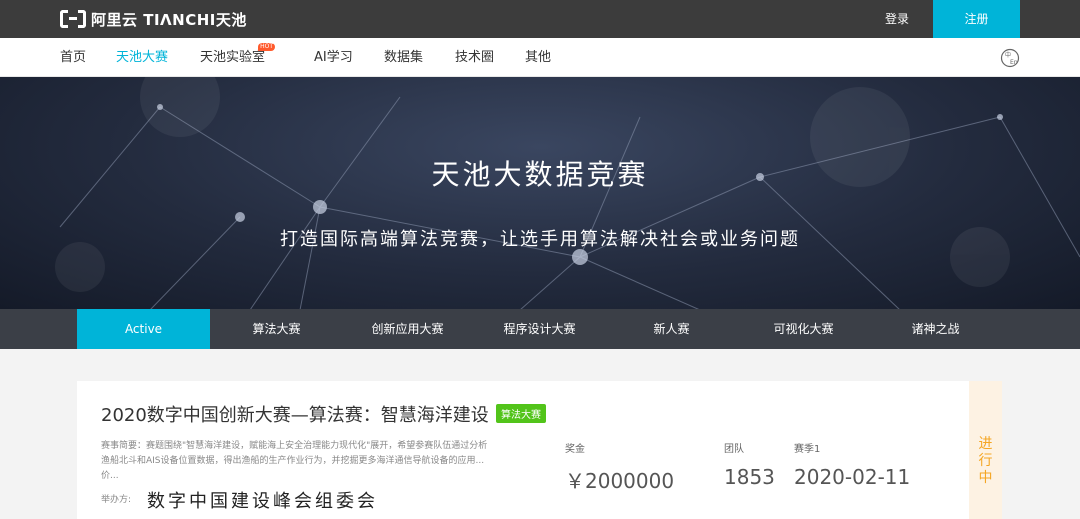 The image size is (1080, 519). Describe the element at coordinates (852, 477) in the screenshot. I see `season-value: 2020-02-11` at that location.